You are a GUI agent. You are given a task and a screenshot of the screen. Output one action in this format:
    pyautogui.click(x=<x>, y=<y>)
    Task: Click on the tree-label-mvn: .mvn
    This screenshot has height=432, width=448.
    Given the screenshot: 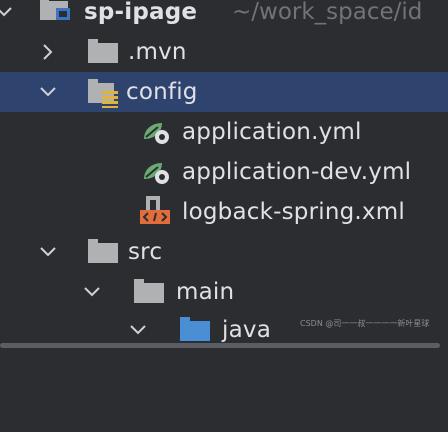 What is the action you would take?
    pyautogui.click(x=157, y=52)
    